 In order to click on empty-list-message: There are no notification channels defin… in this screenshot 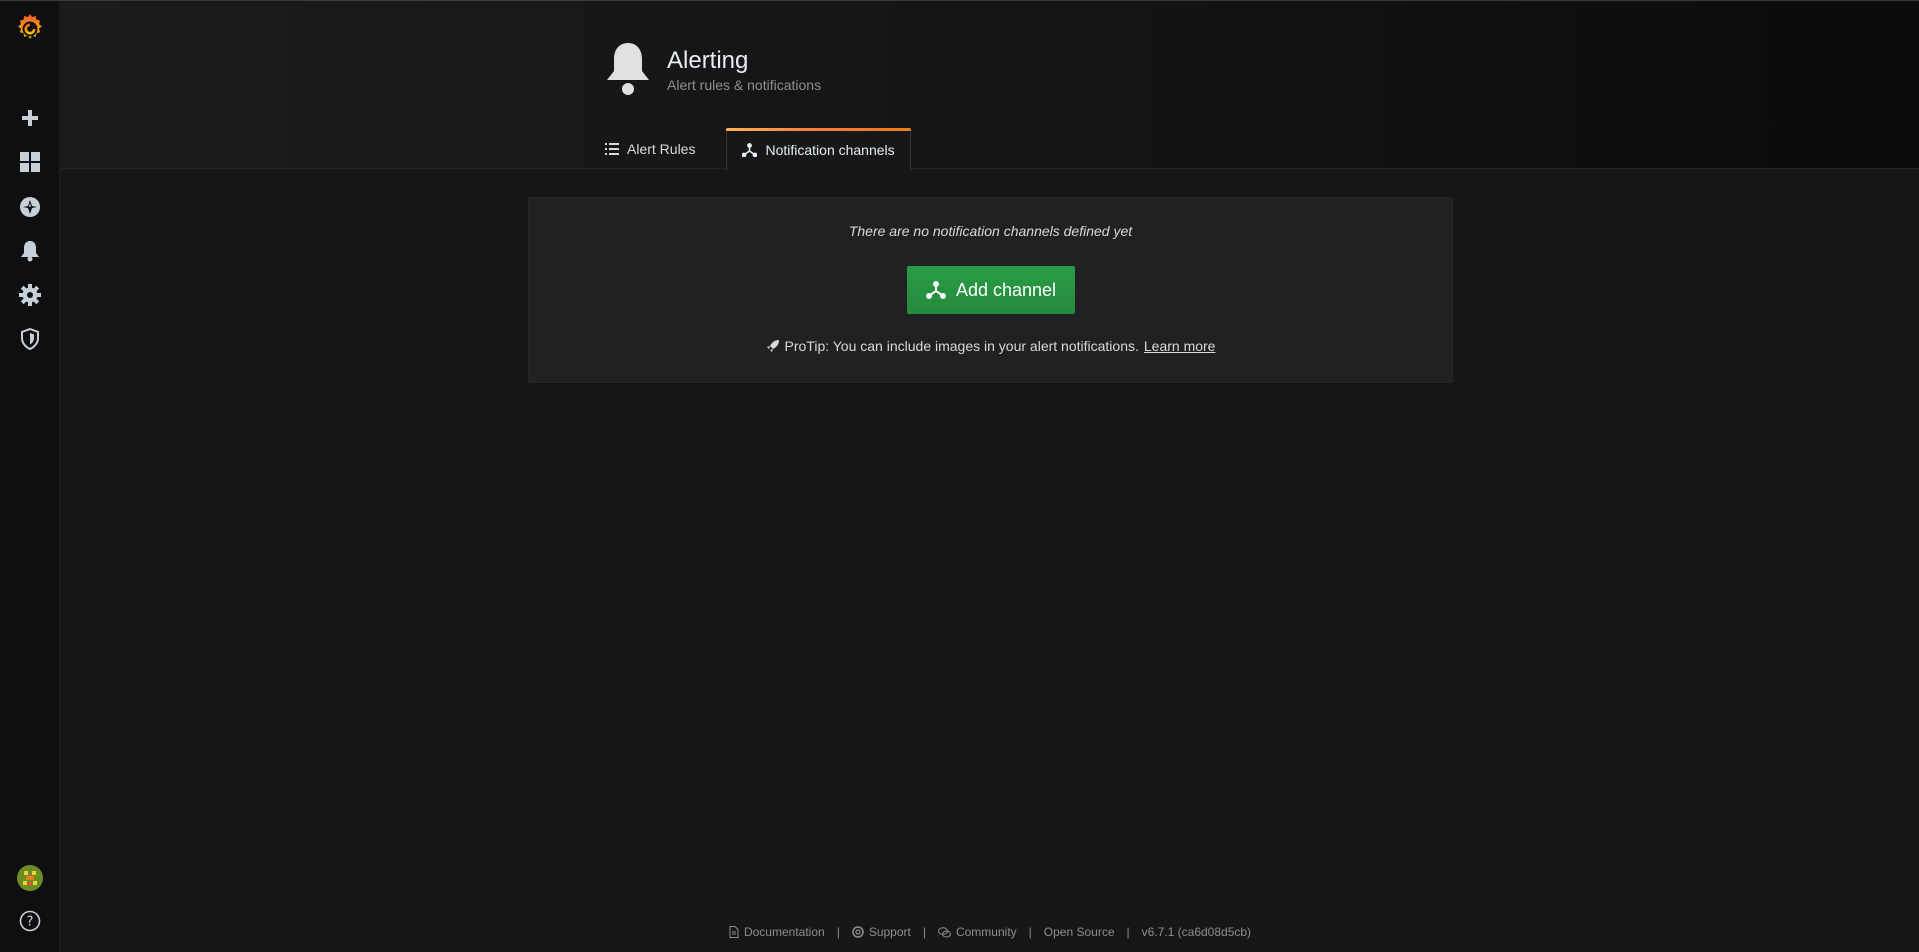, I will do `click(990, 231)`.